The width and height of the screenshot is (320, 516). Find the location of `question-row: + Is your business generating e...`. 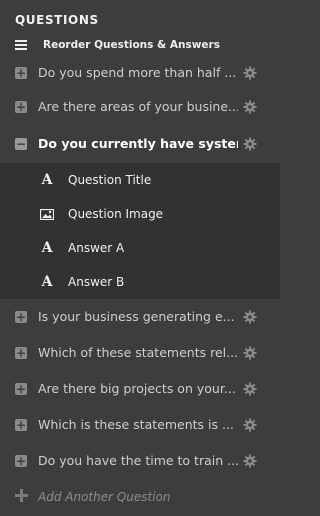

question-row: + Is your business generating e... is located at coordinates (140, 317).